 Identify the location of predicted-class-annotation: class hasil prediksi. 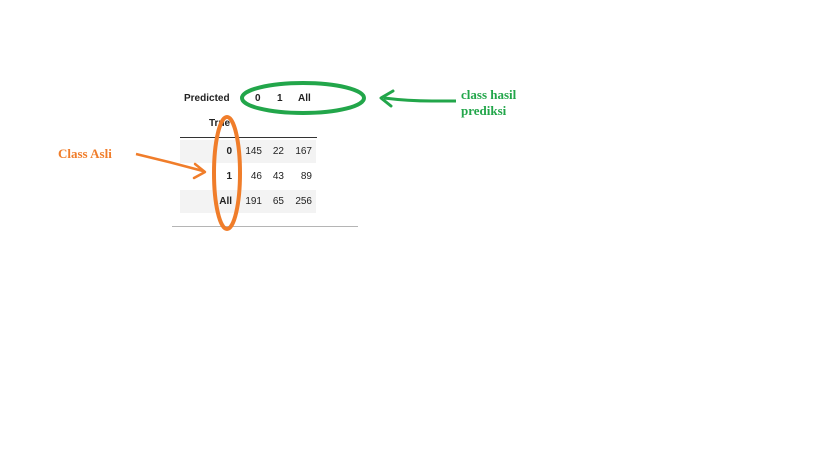
(488, 103).